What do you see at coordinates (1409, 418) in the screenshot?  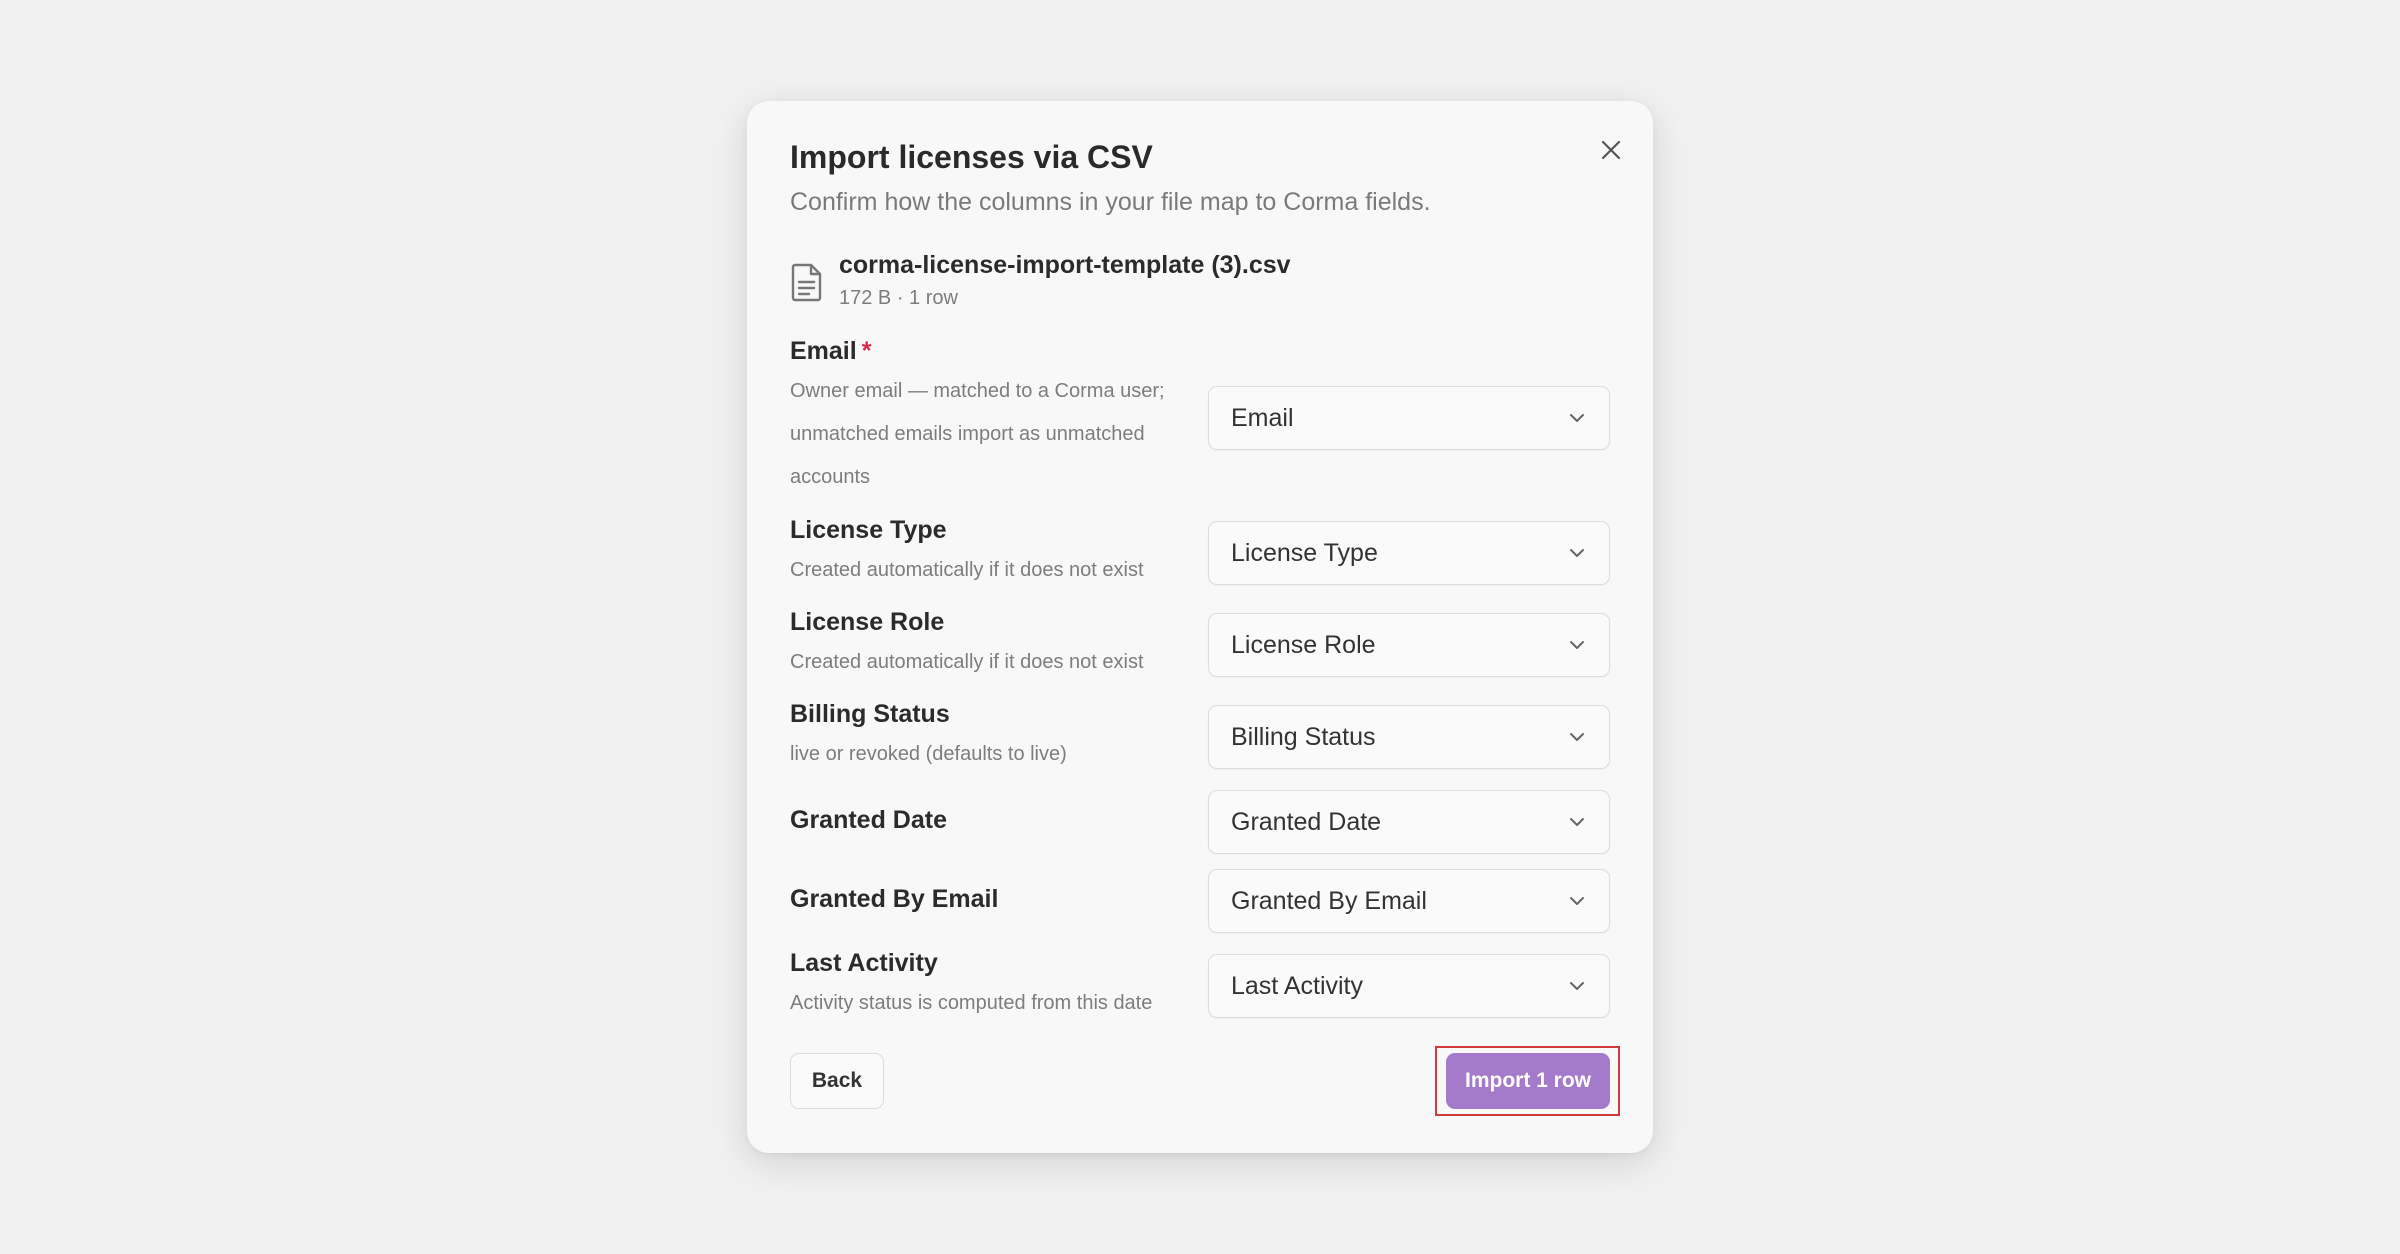 I see `select-email: Email` at bounding box center [1409, 418].